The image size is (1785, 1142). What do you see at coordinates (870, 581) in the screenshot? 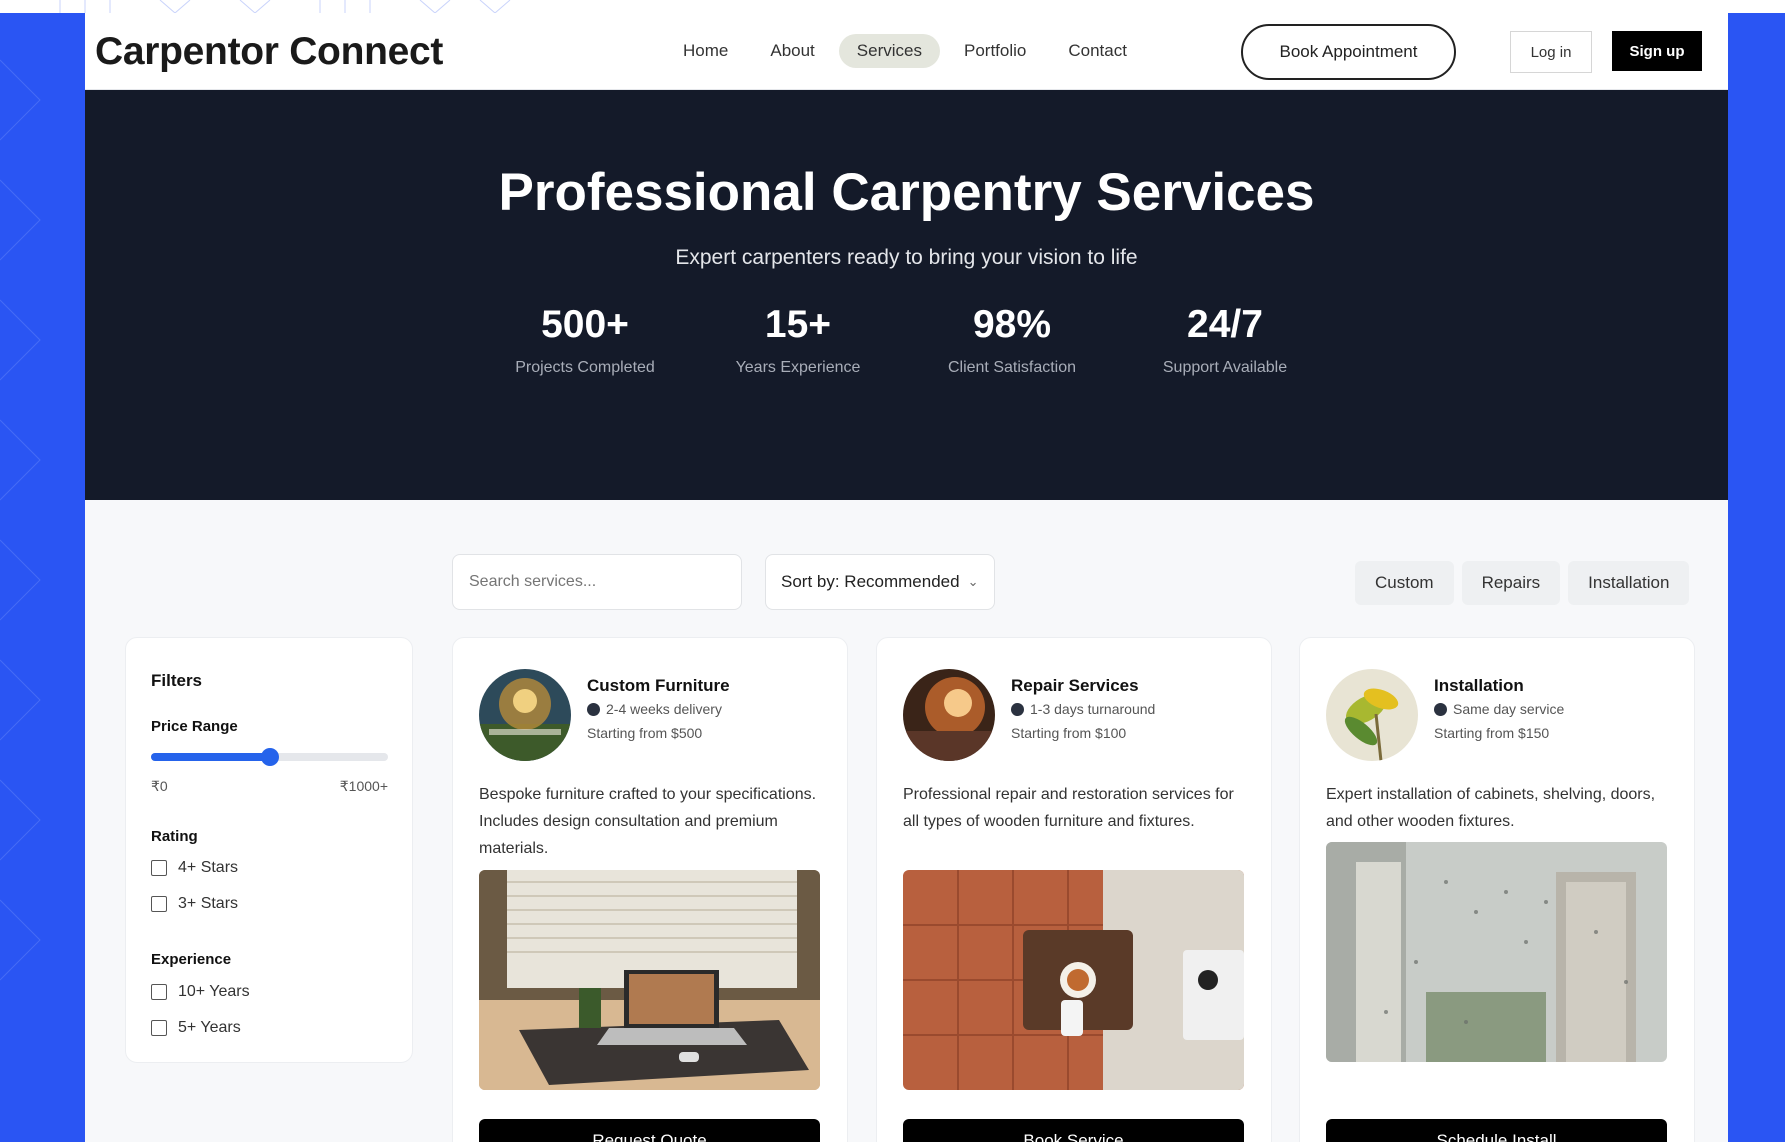
I see `sort-label: Sort by: Recommended` at bounding box center [870, 581].